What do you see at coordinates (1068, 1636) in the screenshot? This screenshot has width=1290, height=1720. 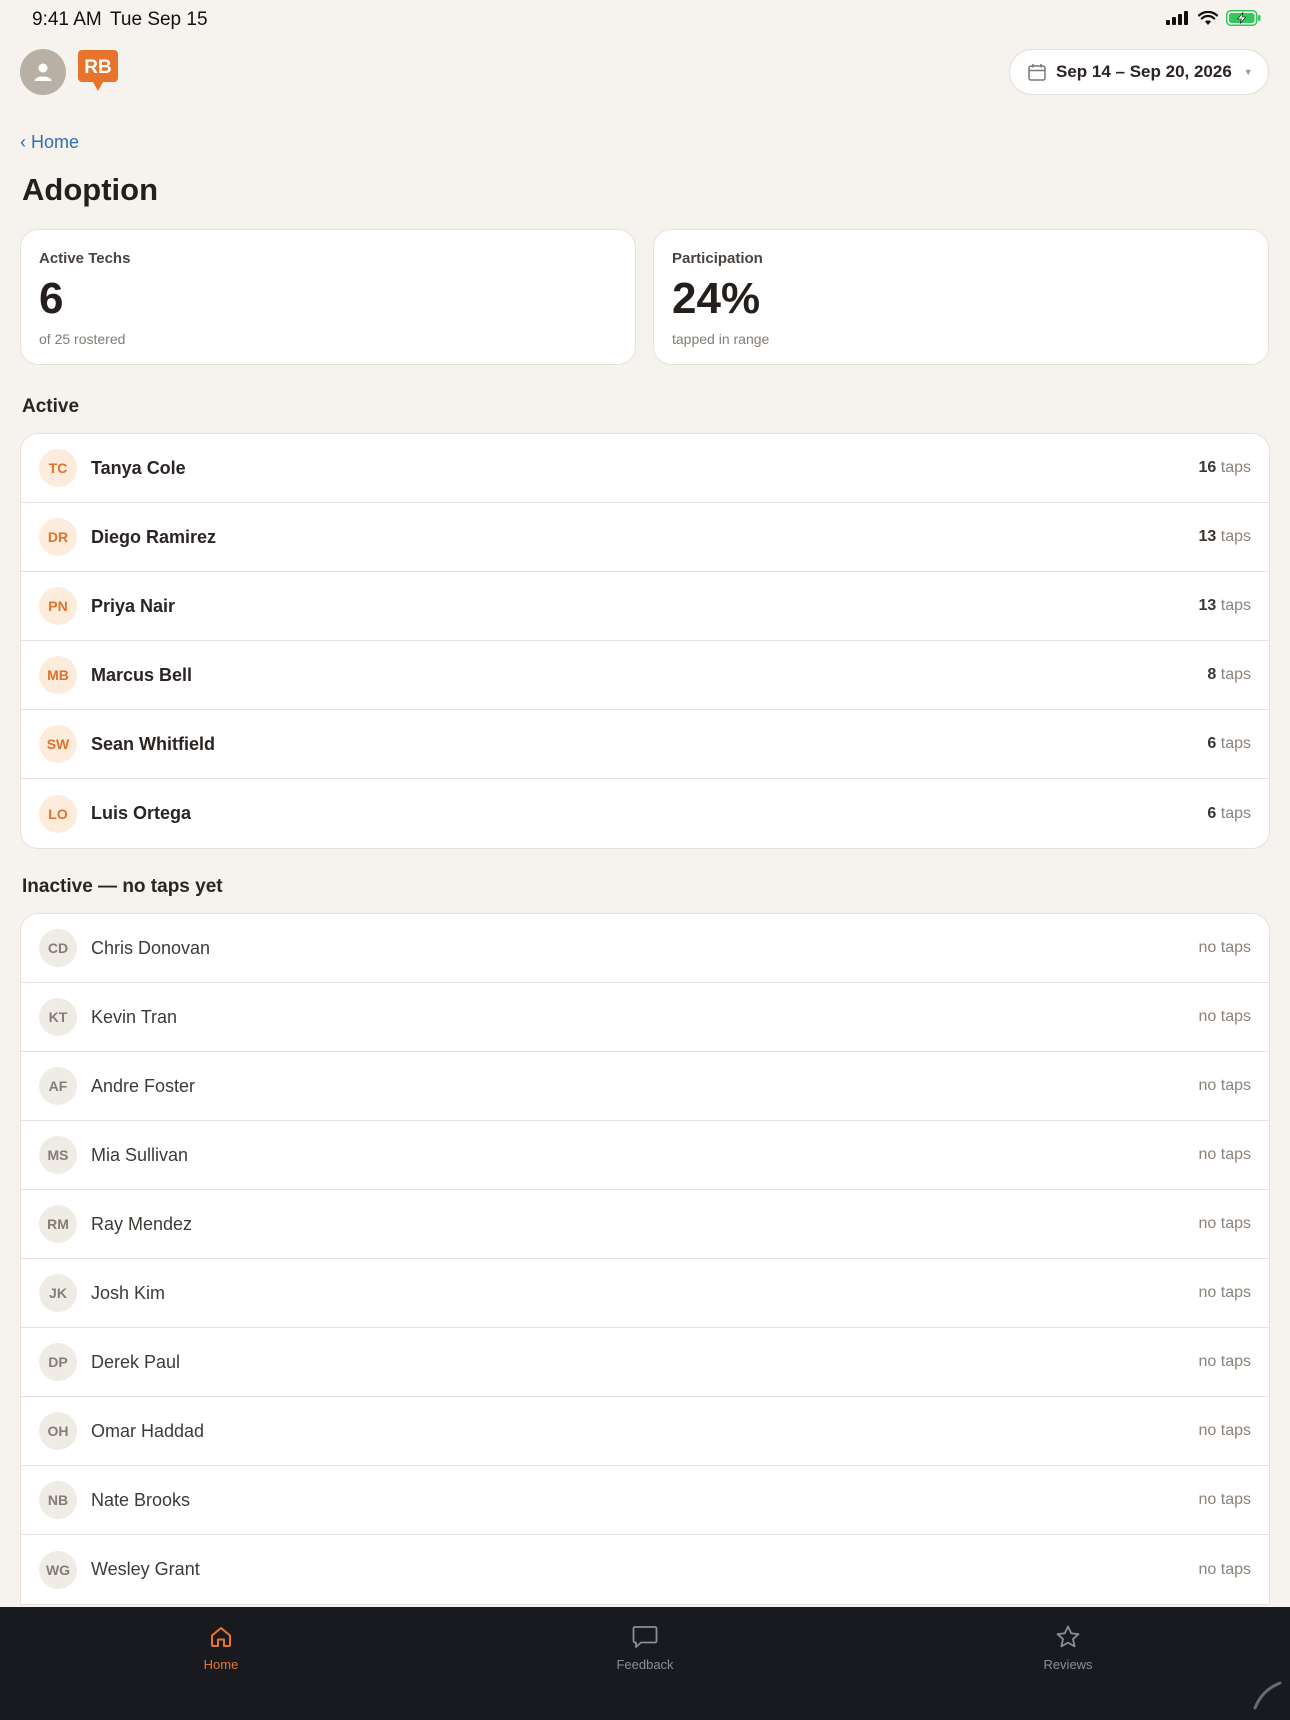 I see `star-icon` at bounding box center [1068, 1636].